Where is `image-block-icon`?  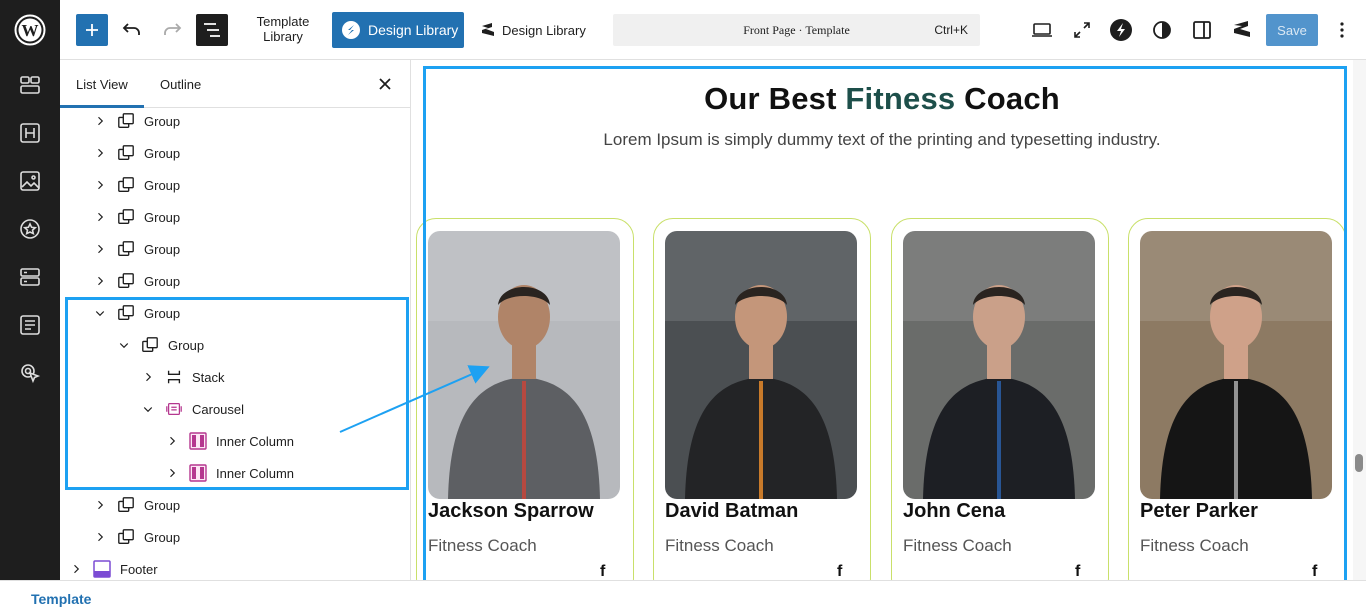
image-block-icon is located at coordinates (30, 181).